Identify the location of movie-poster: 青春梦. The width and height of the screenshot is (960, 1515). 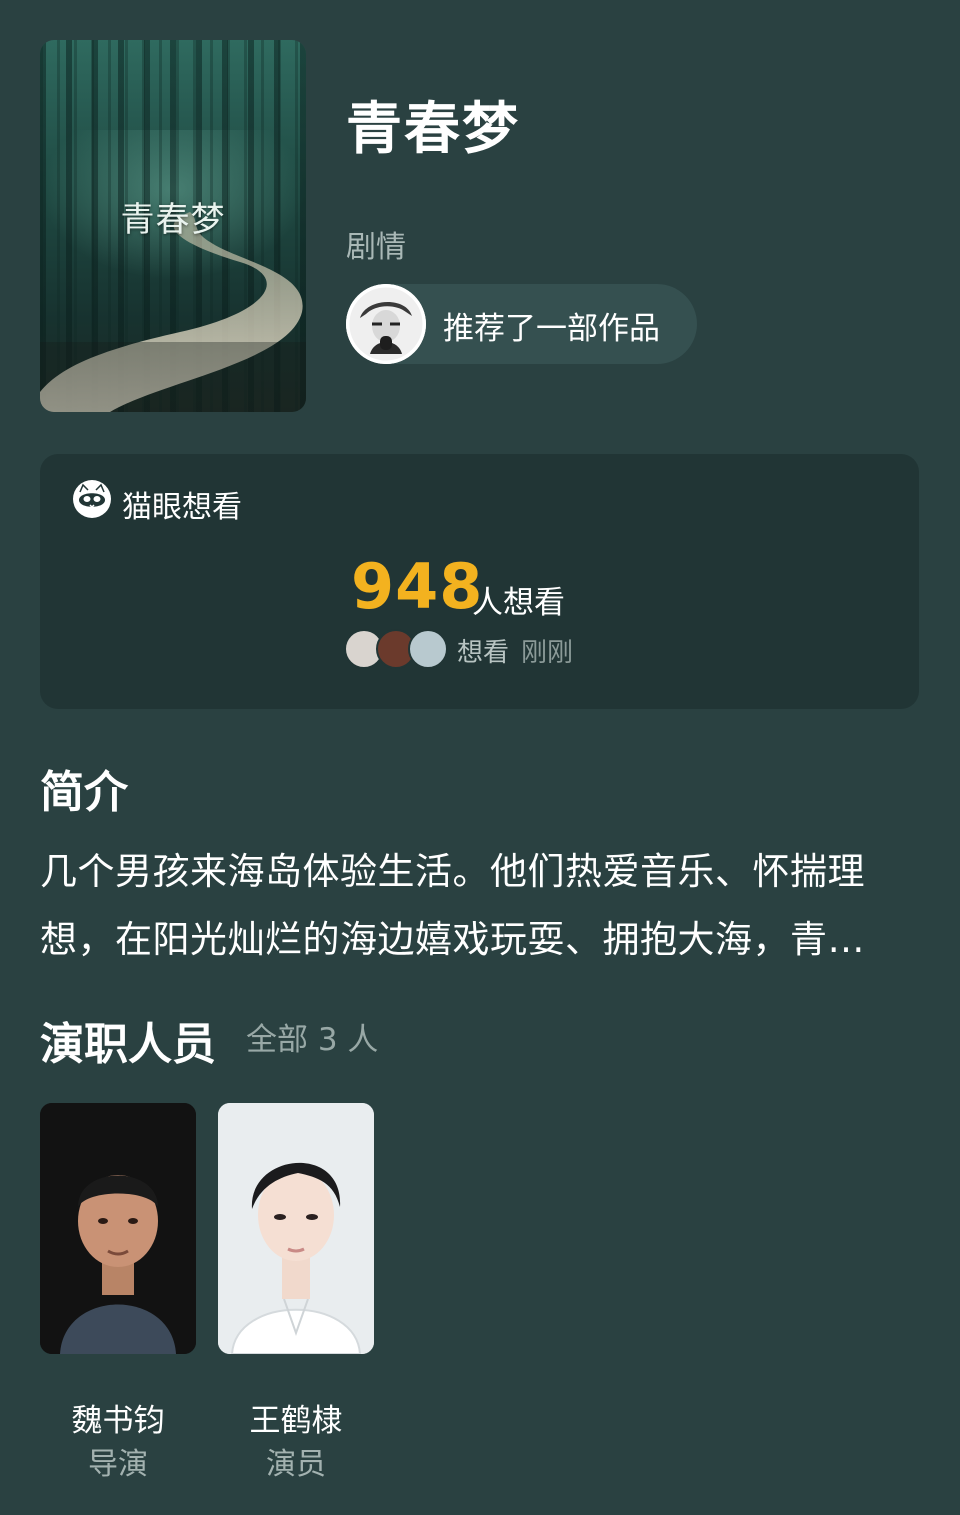
(173, 226).